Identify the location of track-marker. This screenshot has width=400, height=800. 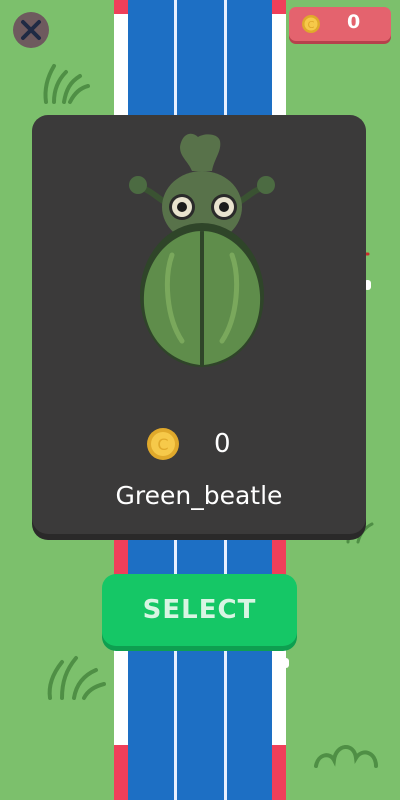
(285, 663).